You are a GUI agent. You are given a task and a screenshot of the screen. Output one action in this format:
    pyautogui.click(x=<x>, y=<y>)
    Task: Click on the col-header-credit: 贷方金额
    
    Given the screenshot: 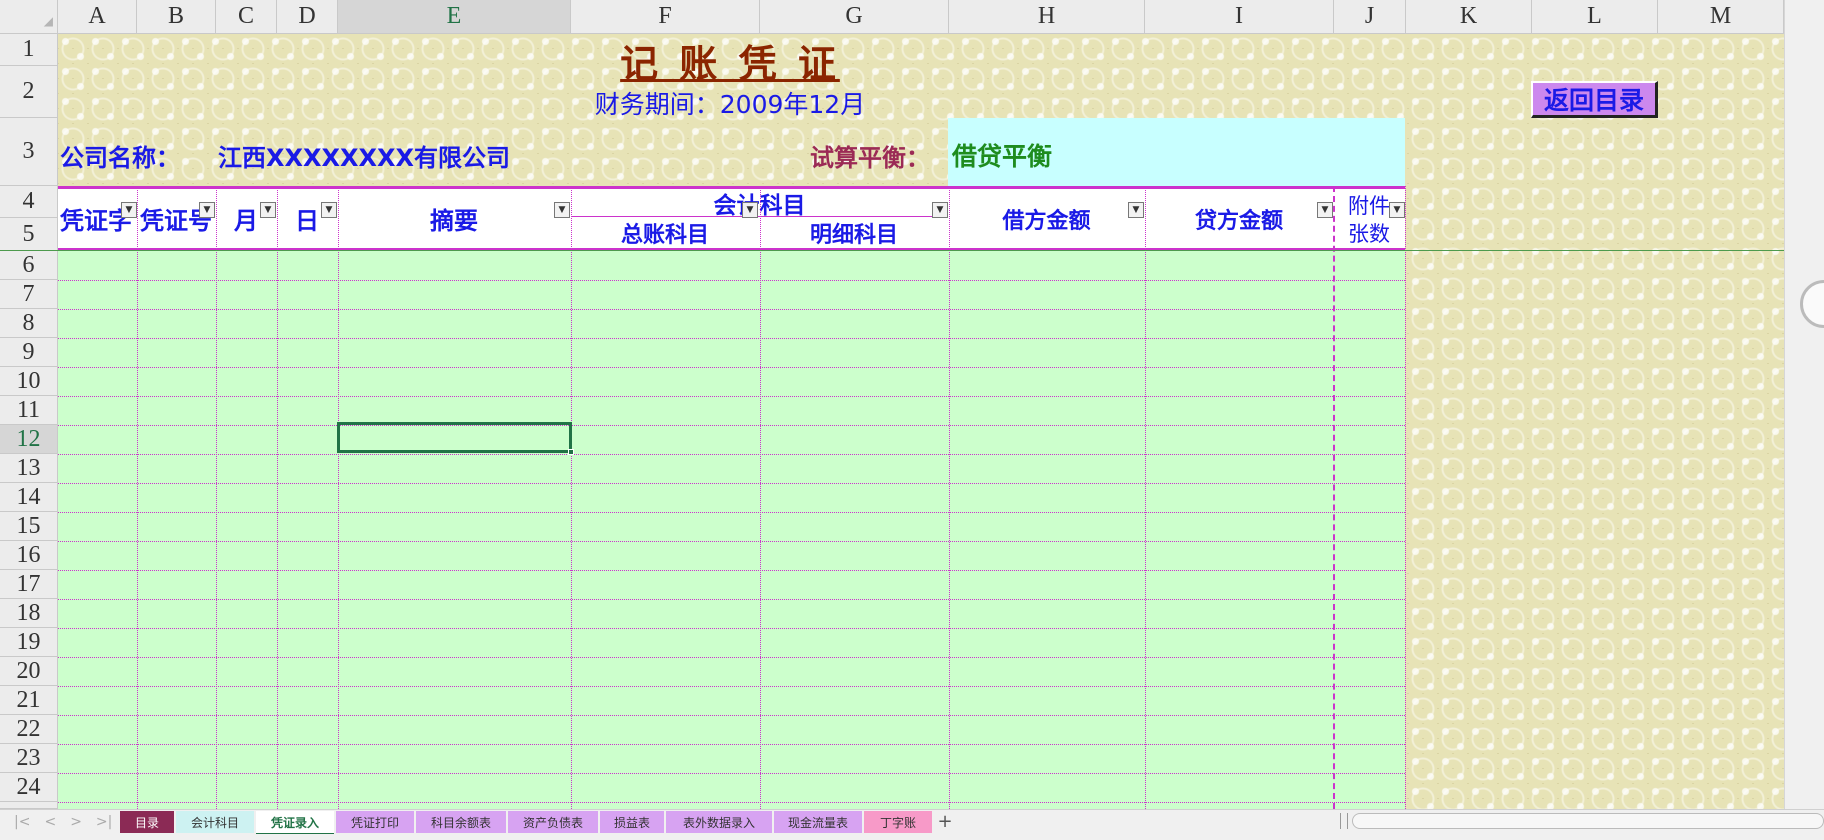 What is the action you would take?
    pyautogui.click(x=1238, y=221)
    